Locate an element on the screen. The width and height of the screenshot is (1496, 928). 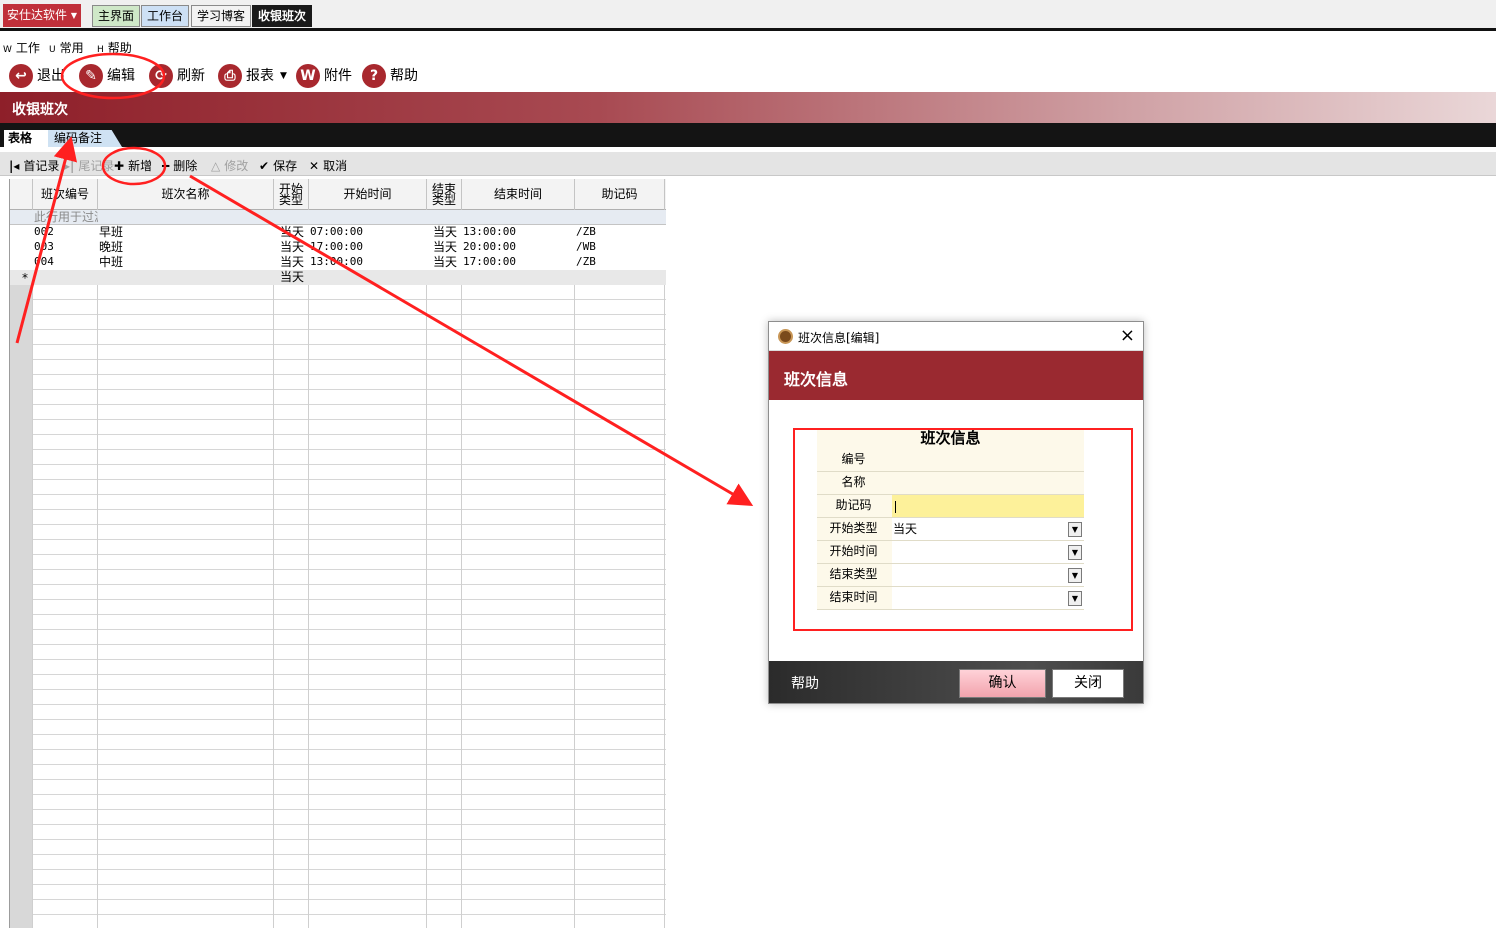
record-toolbar: |◂ 首记录 ▸| 尾记录 ✚ 新增 ━ 删除 △ 修改 ✔ 保存 ✕ 取消 is located at coordinates (748, 164).